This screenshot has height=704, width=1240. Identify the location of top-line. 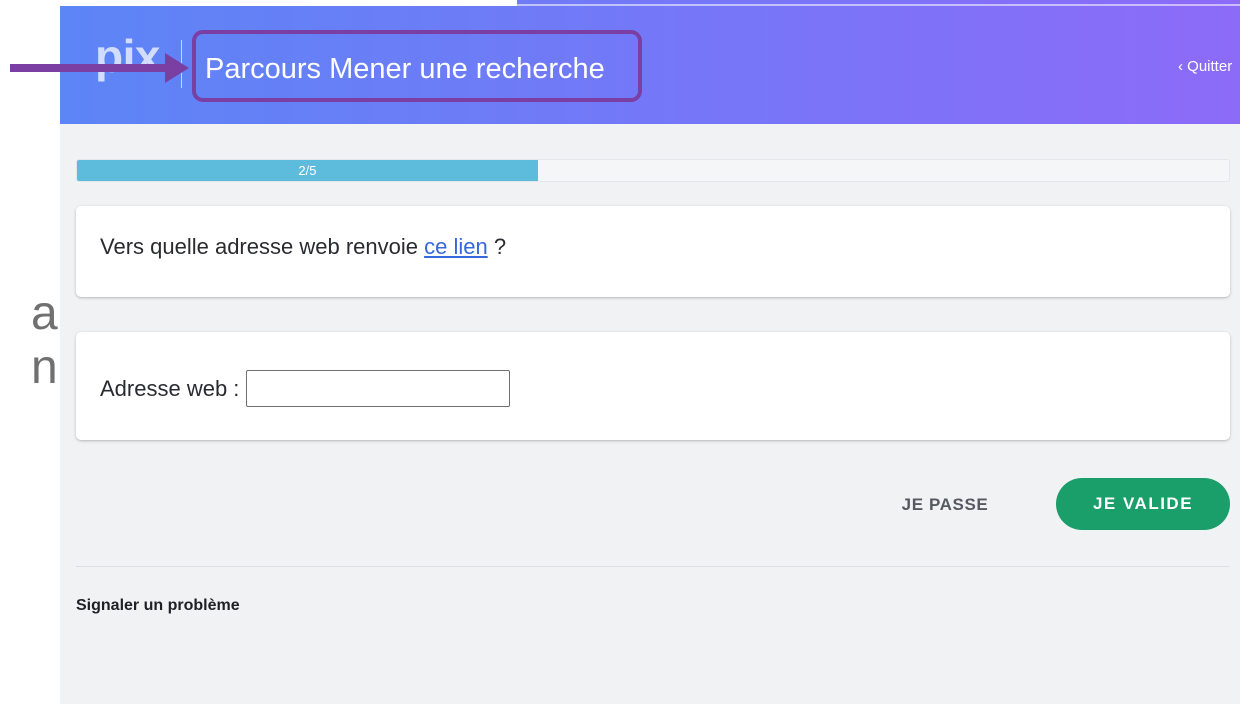
(878, 5).